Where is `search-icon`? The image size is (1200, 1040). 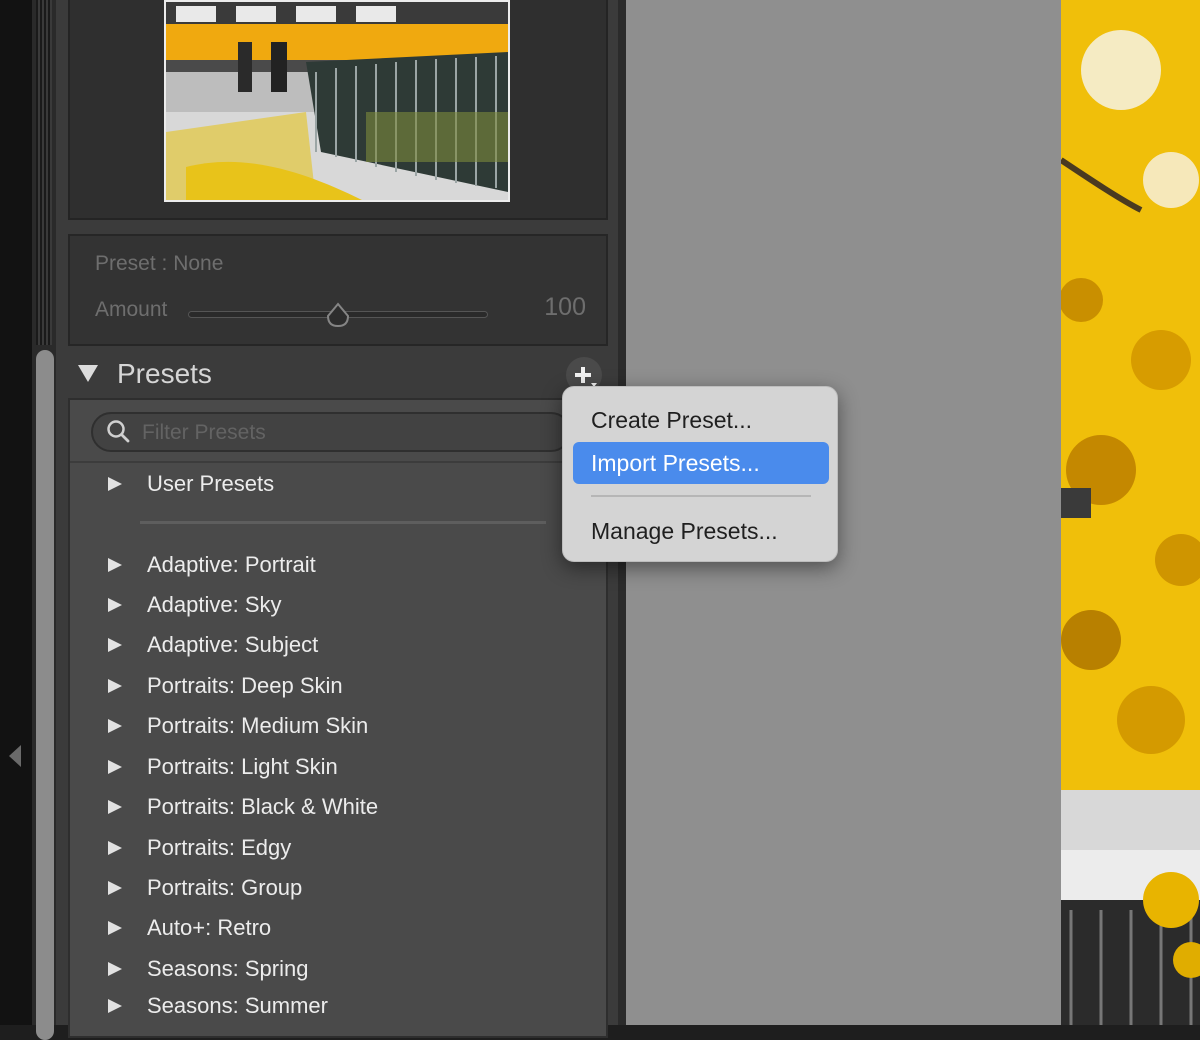
search-icon is located at coordinates (118, 431).